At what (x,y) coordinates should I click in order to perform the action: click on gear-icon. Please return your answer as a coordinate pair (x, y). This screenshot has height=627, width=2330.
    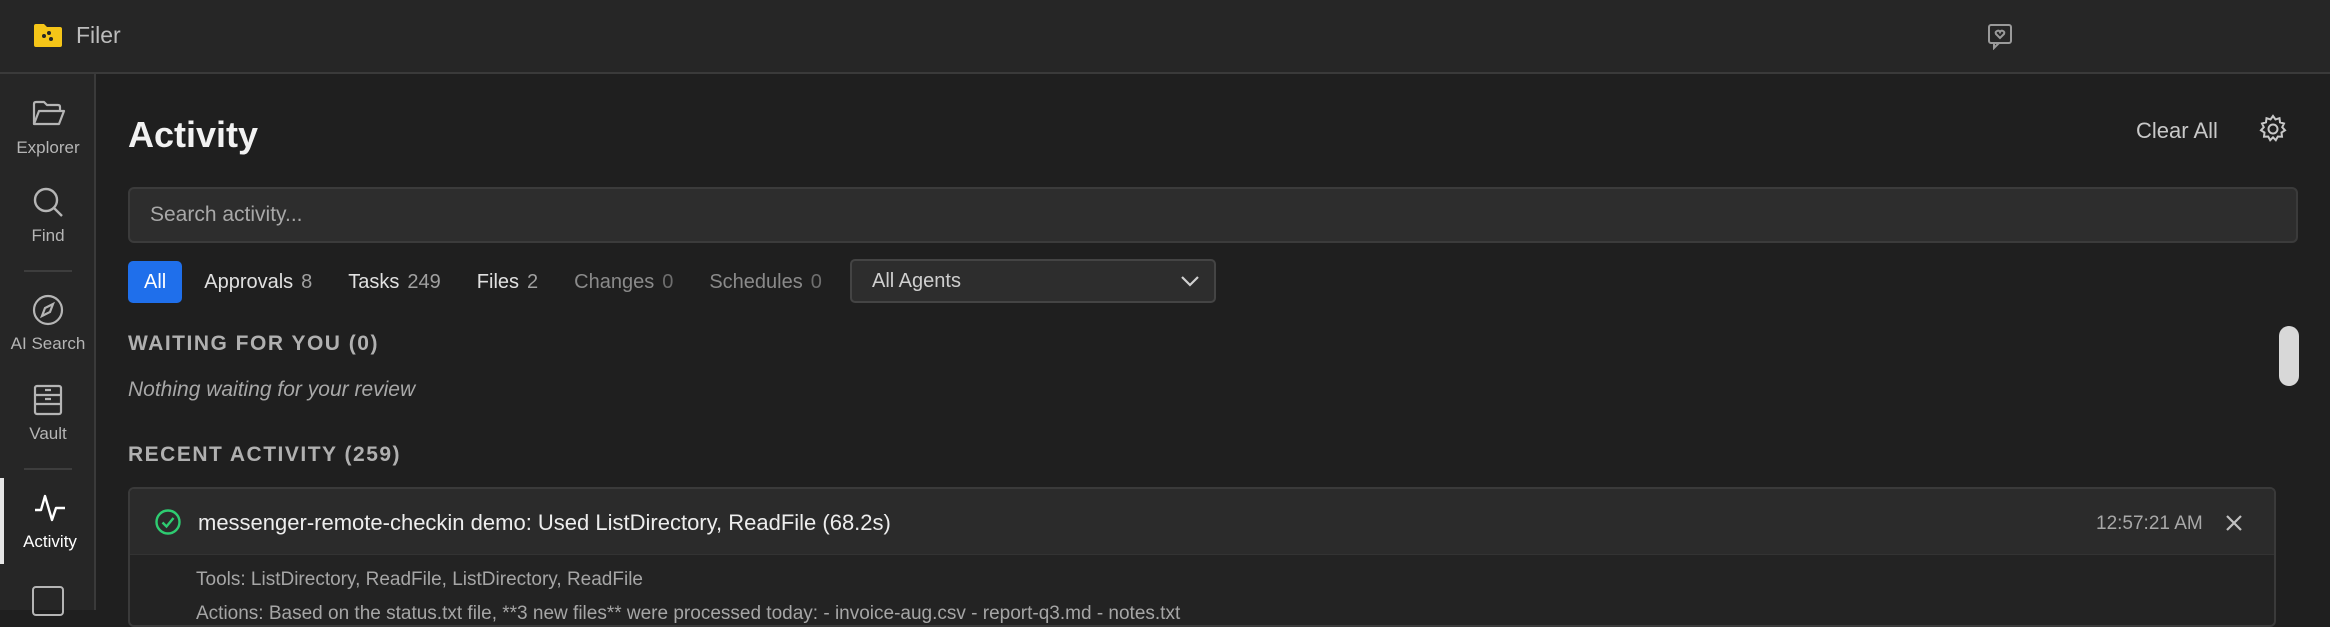
    Looking at the image, I should click on (2273, 129).